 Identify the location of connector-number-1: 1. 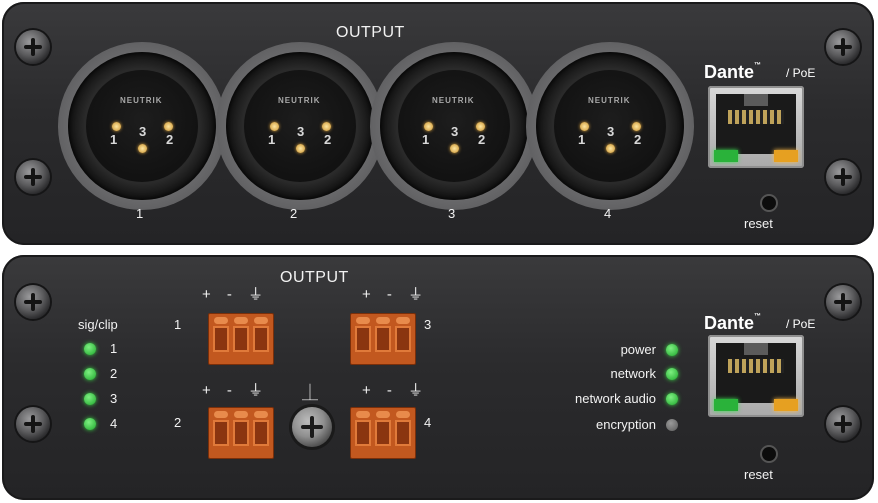
(140, 213).